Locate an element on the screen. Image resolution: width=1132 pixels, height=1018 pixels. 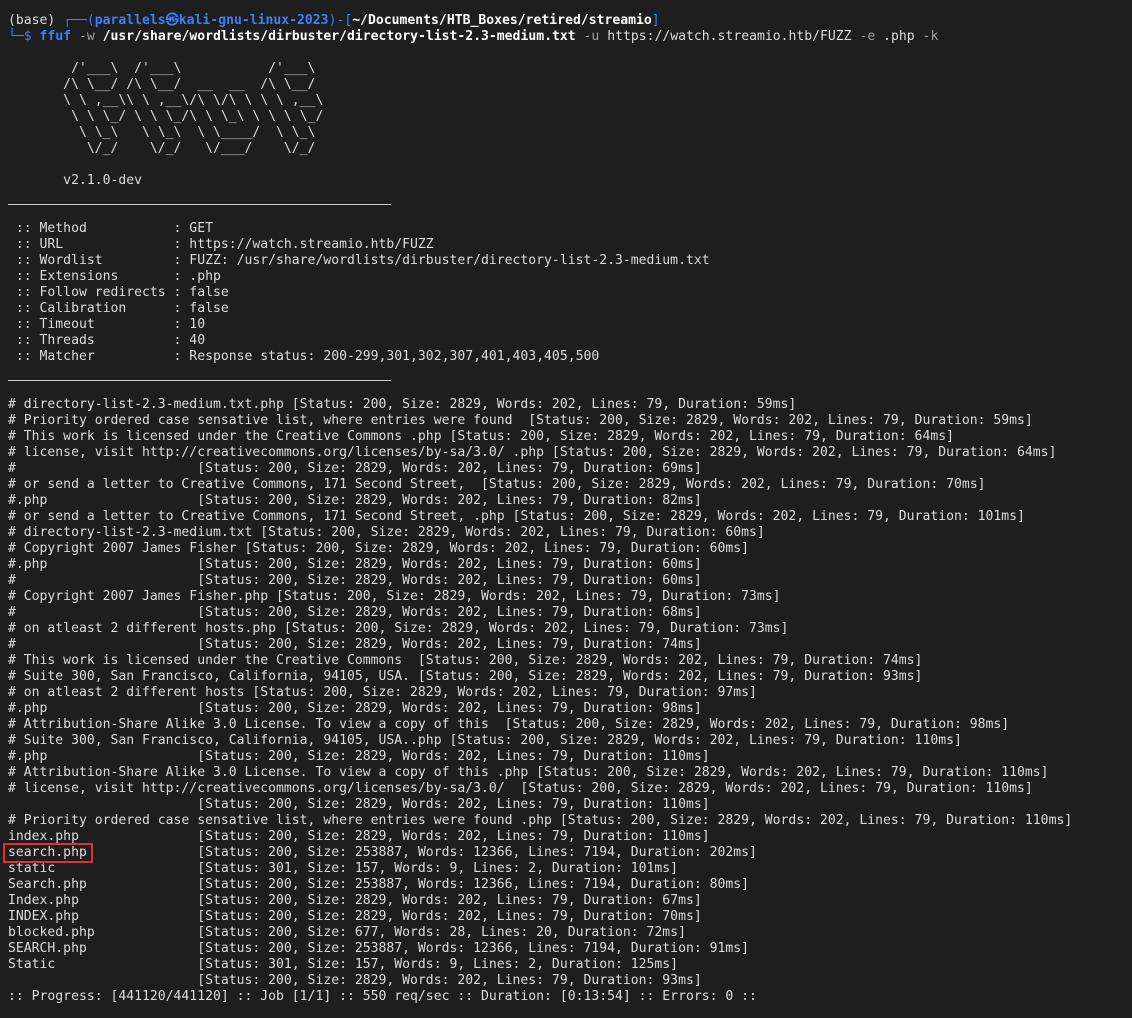
prompt-corner: ┌──( is located at coordinates (79, 20).